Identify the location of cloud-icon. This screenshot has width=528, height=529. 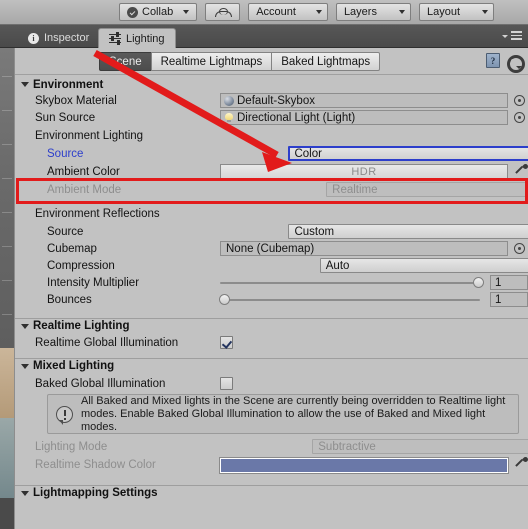
(224, 12).